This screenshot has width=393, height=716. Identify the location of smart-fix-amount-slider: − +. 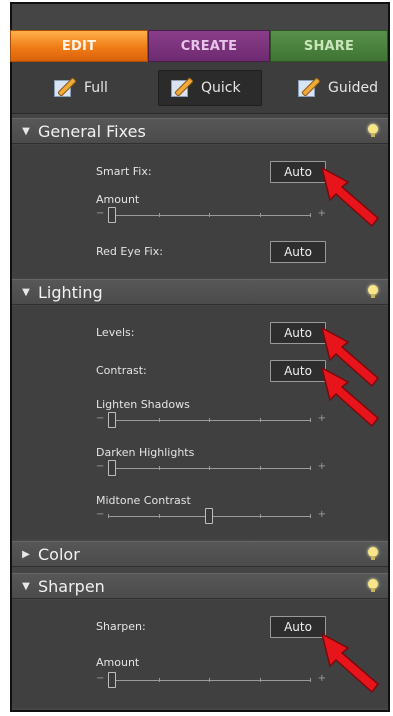
(211, 216).